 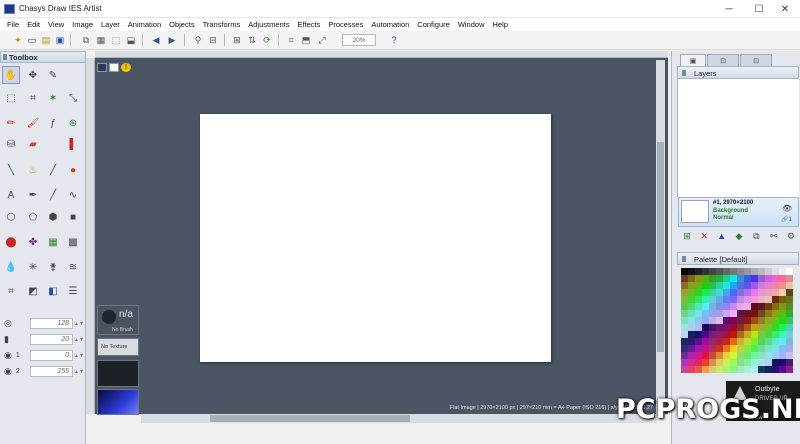 What do you see at coordinates (53, 75) in the screenshot?
I see `eyedropper-tool: ✎` at bounding box center [53, 75].